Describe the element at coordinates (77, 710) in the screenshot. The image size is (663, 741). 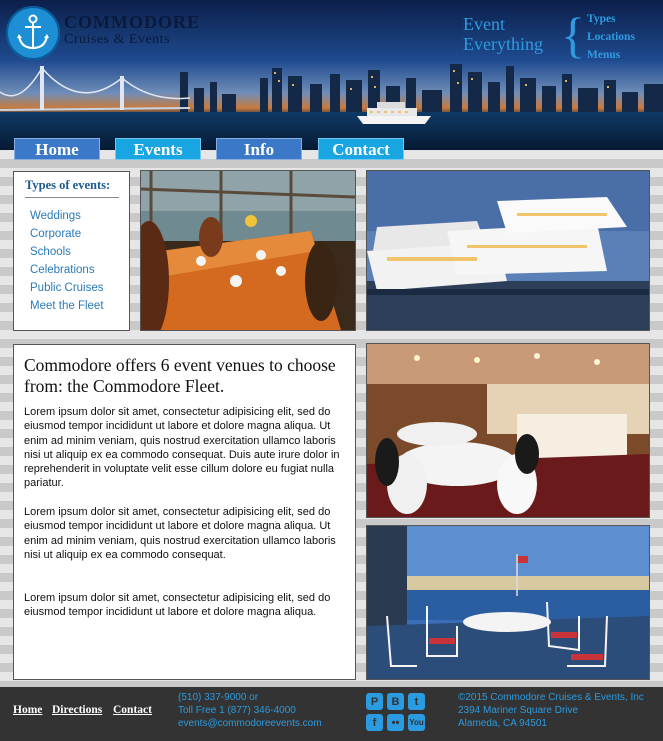
I see `footer-directions-link: Directions` at that location.